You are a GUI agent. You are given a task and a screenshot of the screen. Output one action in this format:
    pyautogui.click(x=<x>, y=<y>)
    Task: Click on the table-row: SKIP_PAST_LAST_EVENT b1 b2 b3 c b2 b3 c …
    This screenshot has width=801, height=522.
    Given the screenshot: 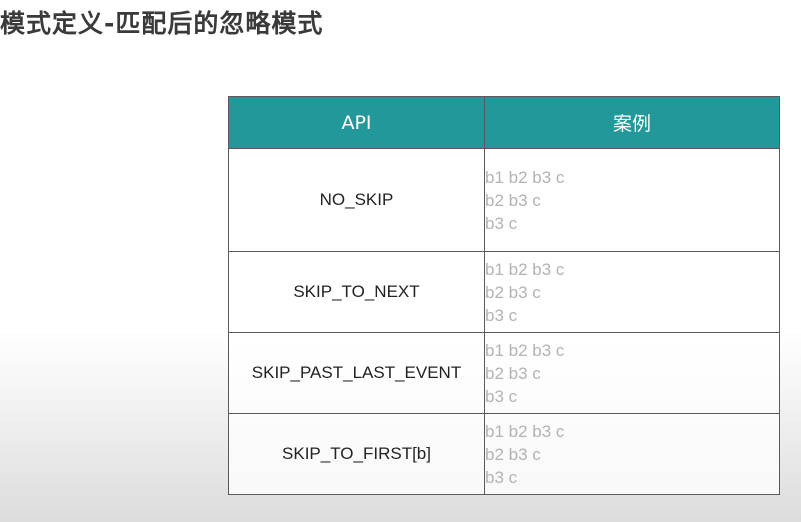 What is the action you would take?
    pyautogui.click(x=504, y=373)
    